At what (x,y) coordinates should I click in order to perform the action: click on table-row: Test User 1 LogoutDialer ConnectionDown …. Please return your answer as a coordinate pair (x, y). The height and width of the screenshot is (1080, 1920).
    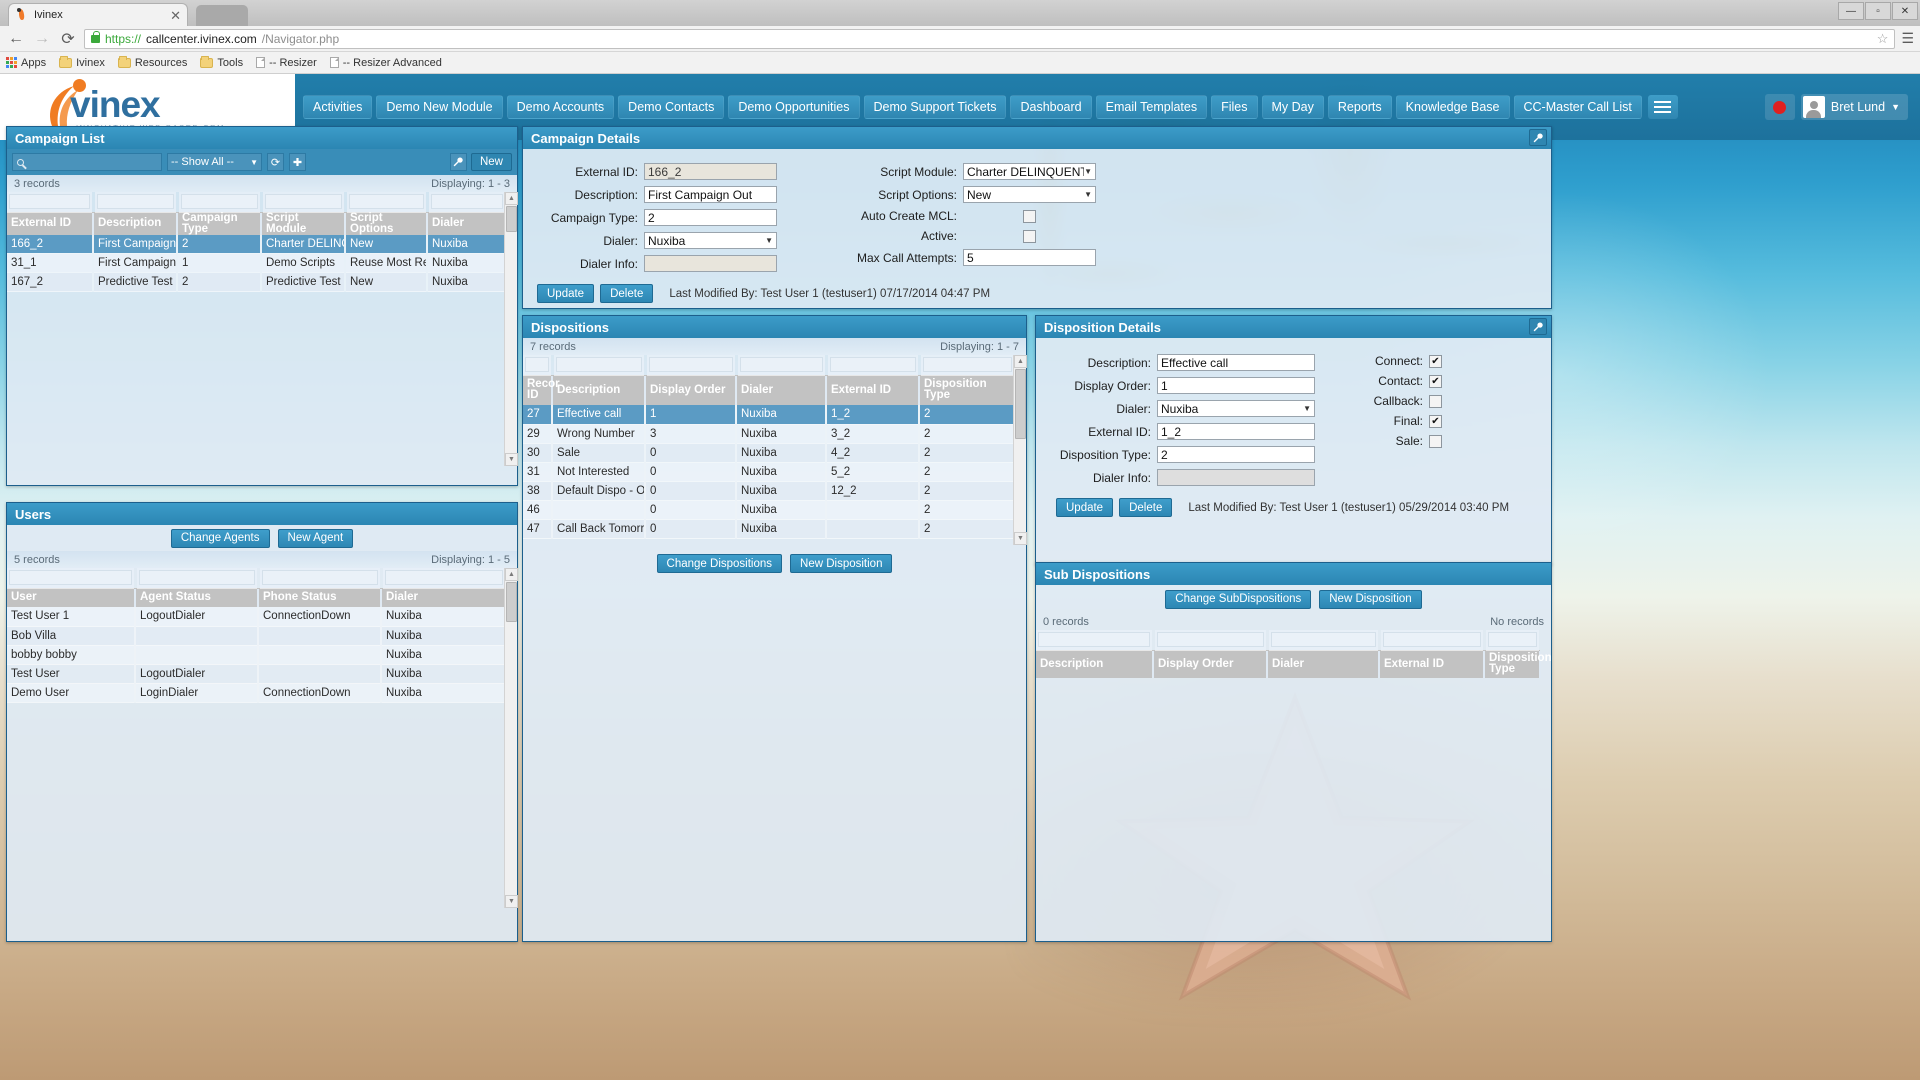
    Looking at the image, I should click on (257, 617).